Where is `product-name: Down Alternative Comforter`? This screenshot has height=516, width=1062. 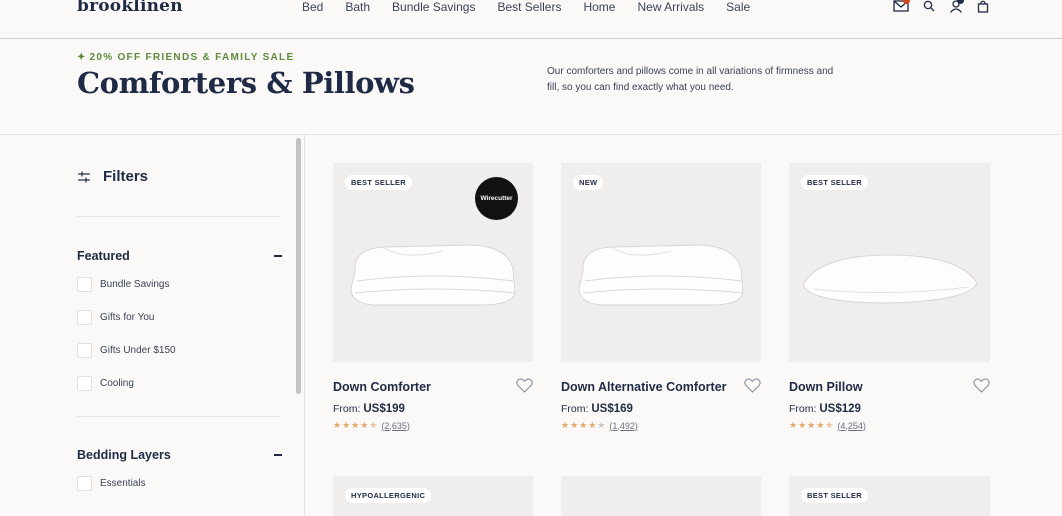 product-name: Down Alternative Comforter is located at coordinates (644, 387).